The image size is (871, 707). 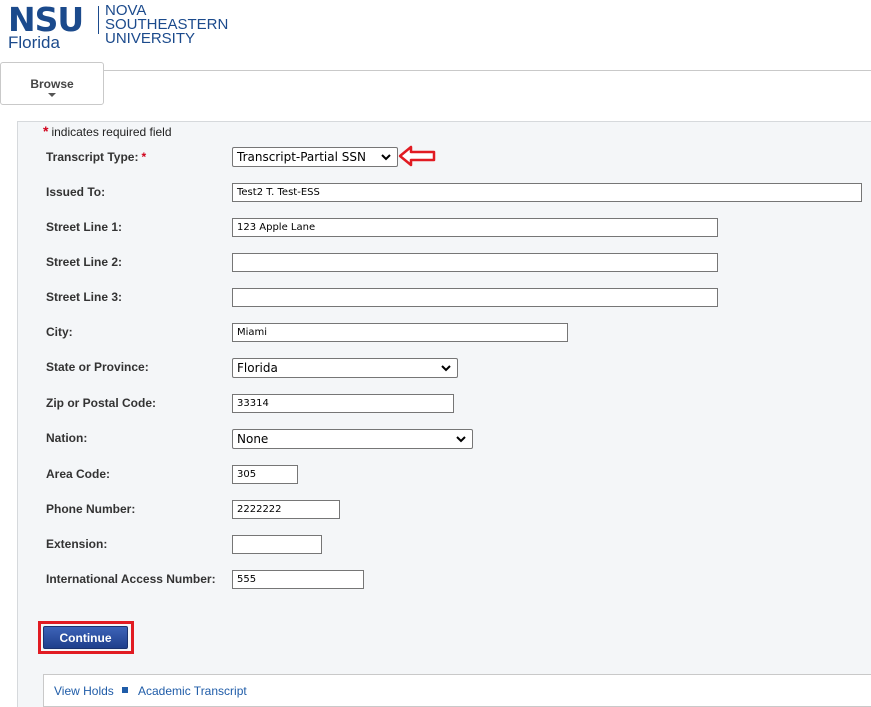 I want to click on issued-to-input: Test2 T. Test-ESS, so click(x=547, y=192).